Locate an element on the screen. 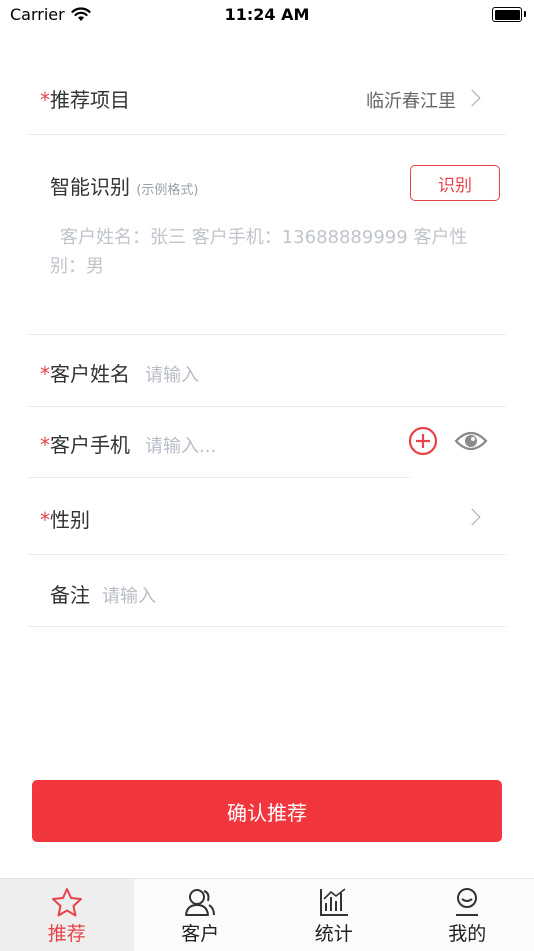  status-bar: Carrier 11:24 AM is located at coordinates (267, 15).